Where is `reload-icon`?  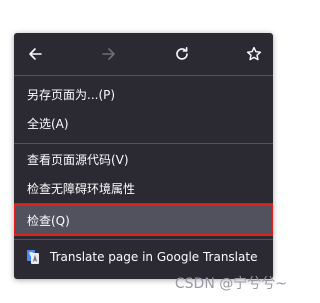
reload-icon is located at coordinates (182, 53).